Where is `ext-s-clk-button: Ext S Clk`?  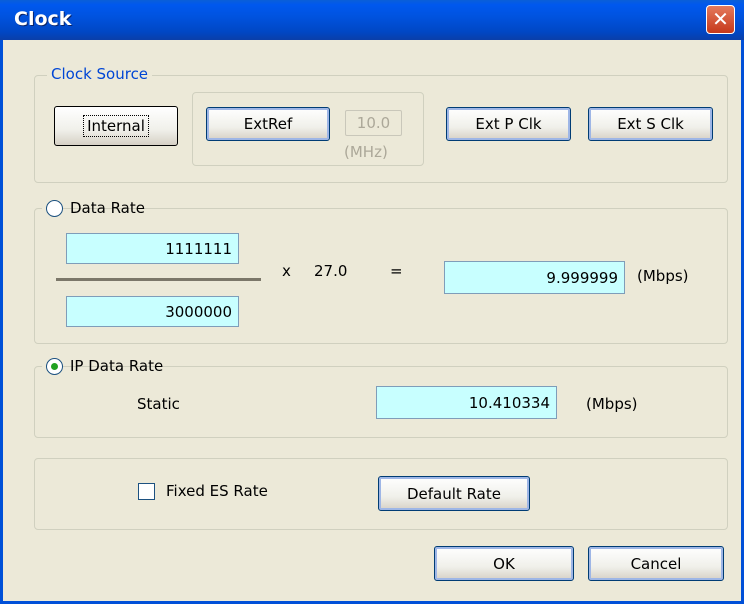
ext-s-clk-button: Ext S Clk is located at coordinates (650, 124).